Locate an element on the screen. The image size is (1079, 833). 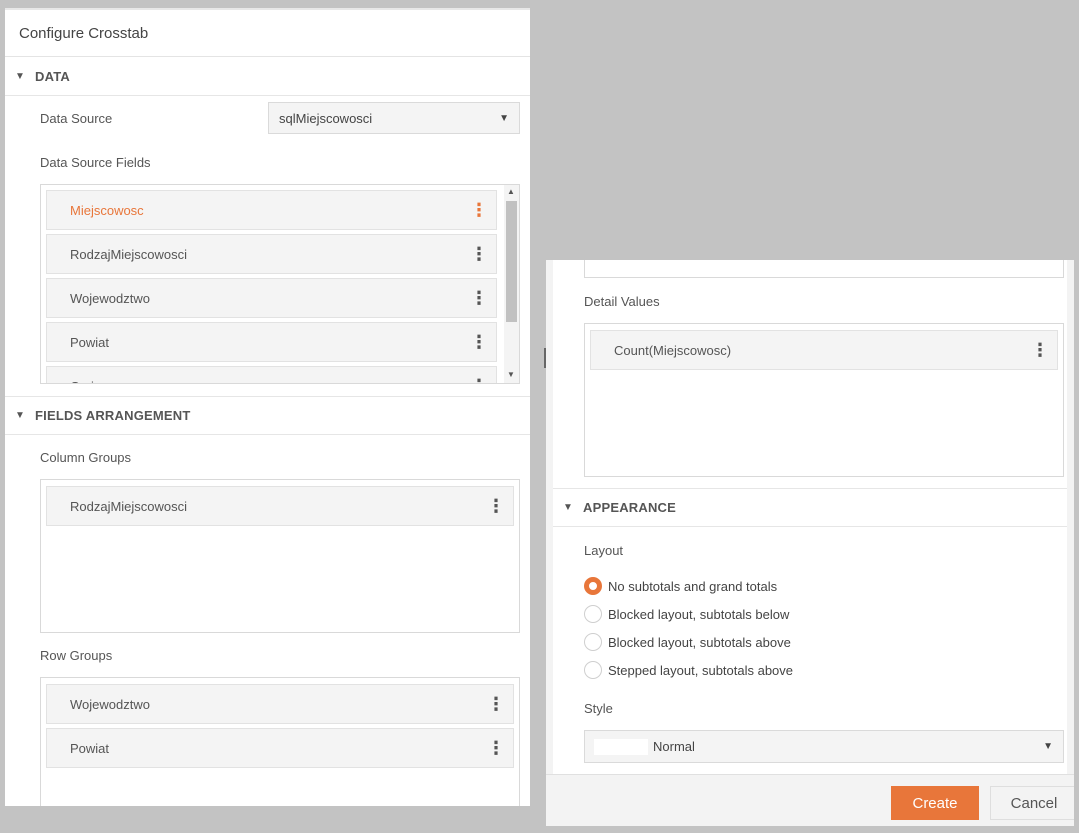
layout-option-label: Blocked layout, subtotals below is located at coordinates (699, 614).